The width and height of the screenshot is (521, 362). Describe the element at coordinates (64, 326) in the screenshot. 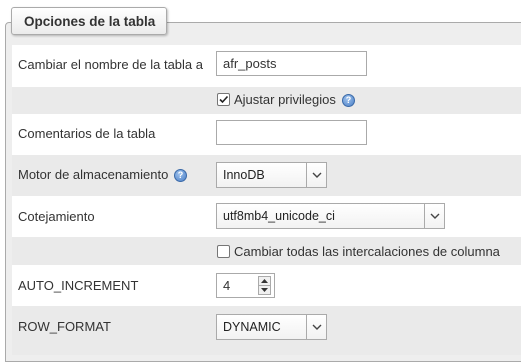

I see `row-format-label: ROW_FORMAT` at that location.